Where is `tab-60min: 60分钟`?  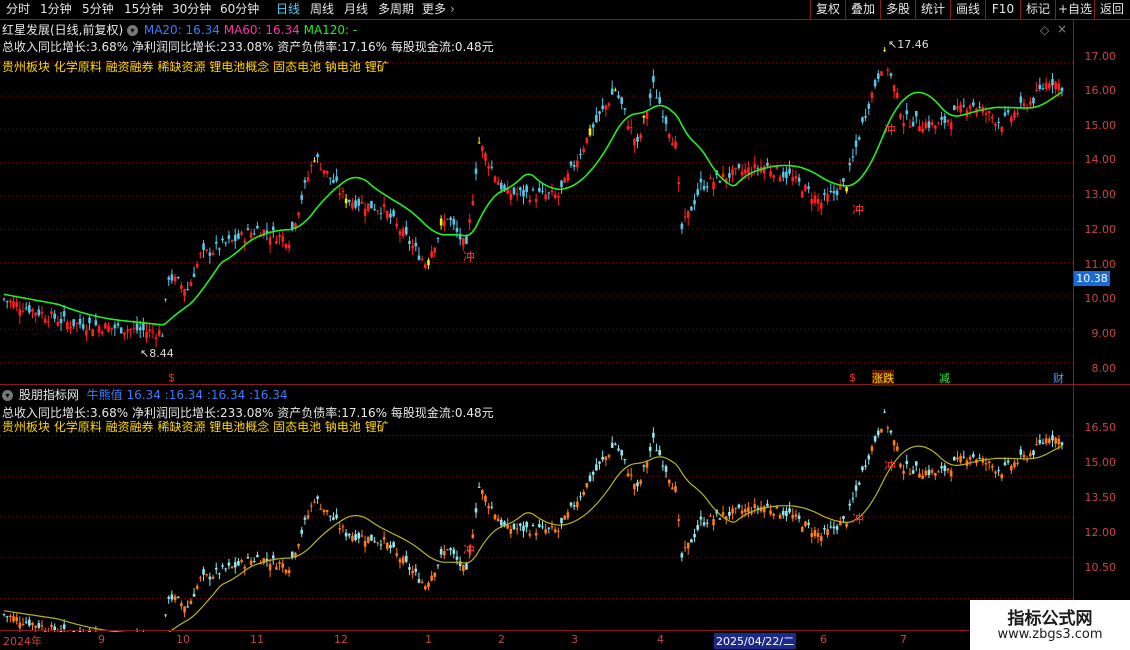 tab-60min: 60分钟 is located at coordinates (239, 9).